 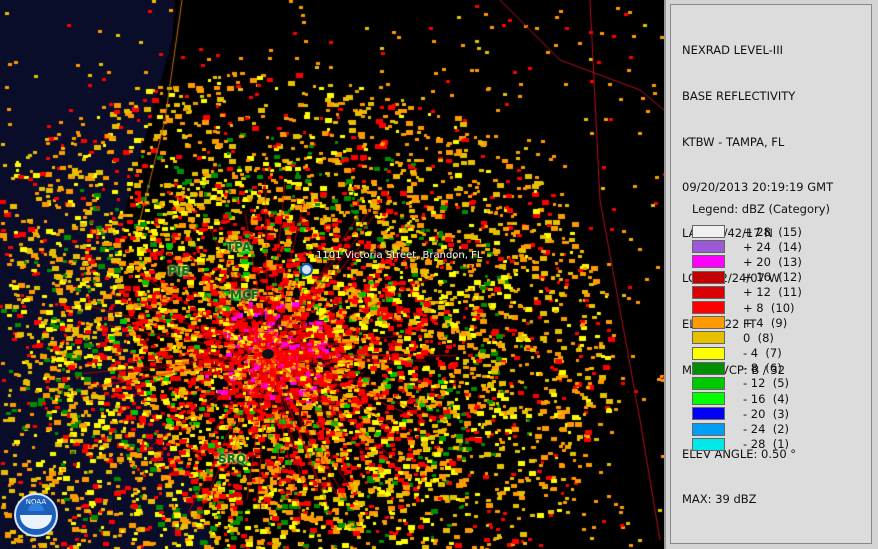 I want to click on city-label-pie: PIE, so click(x=179, y=271).